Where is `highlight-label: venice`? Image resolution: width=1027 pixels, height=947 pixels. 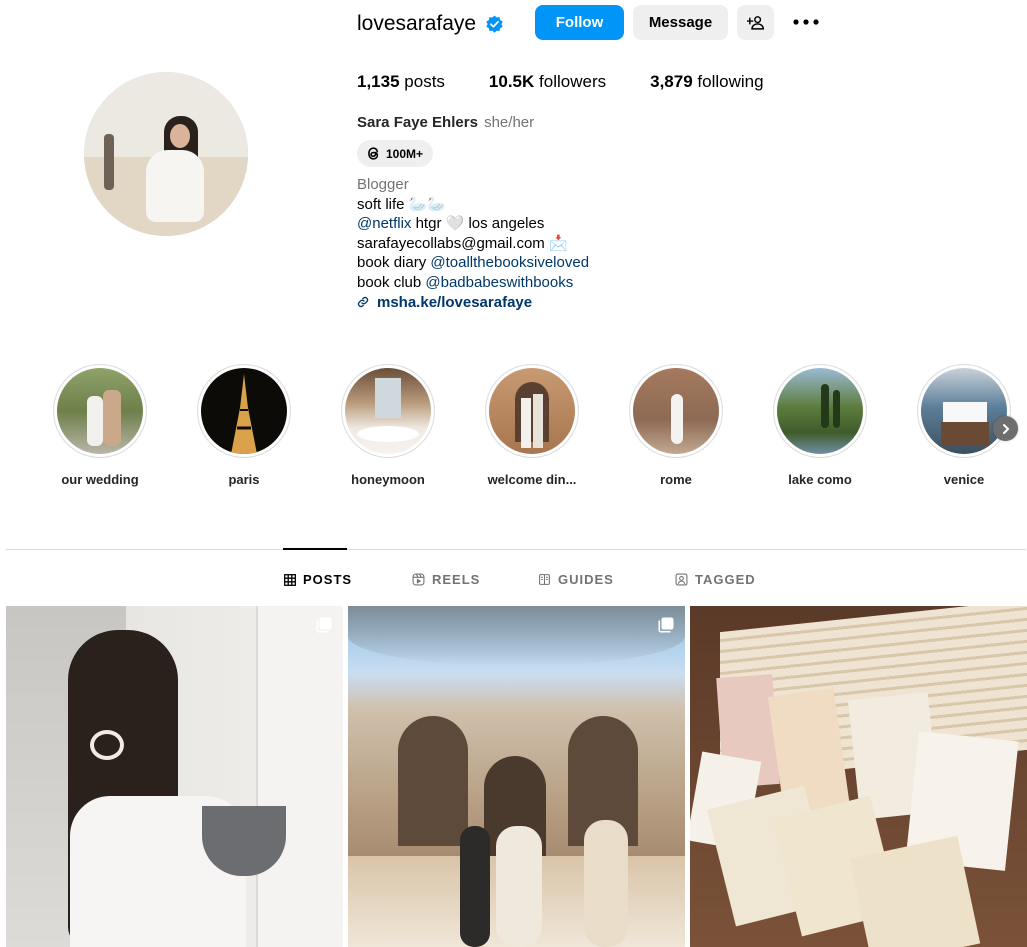 highlight-label: venice is located at coordinates (964, 479).